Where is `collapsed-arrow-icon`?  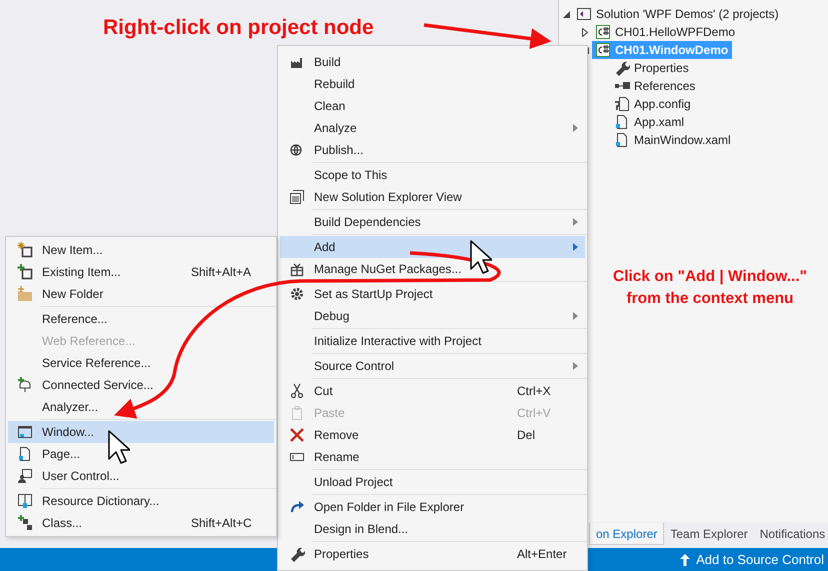 collapsed-arrow-icon is located at coordinates (585, 32).